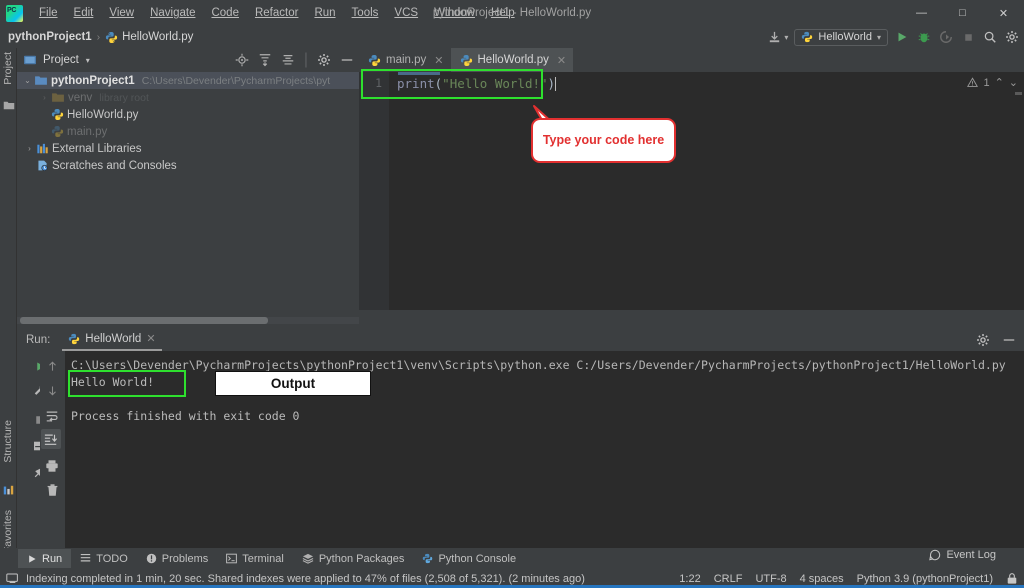  Describe the element at coordinates (52, 449) in the screenshot. I see `run-panel-sidebar-right` at that location.